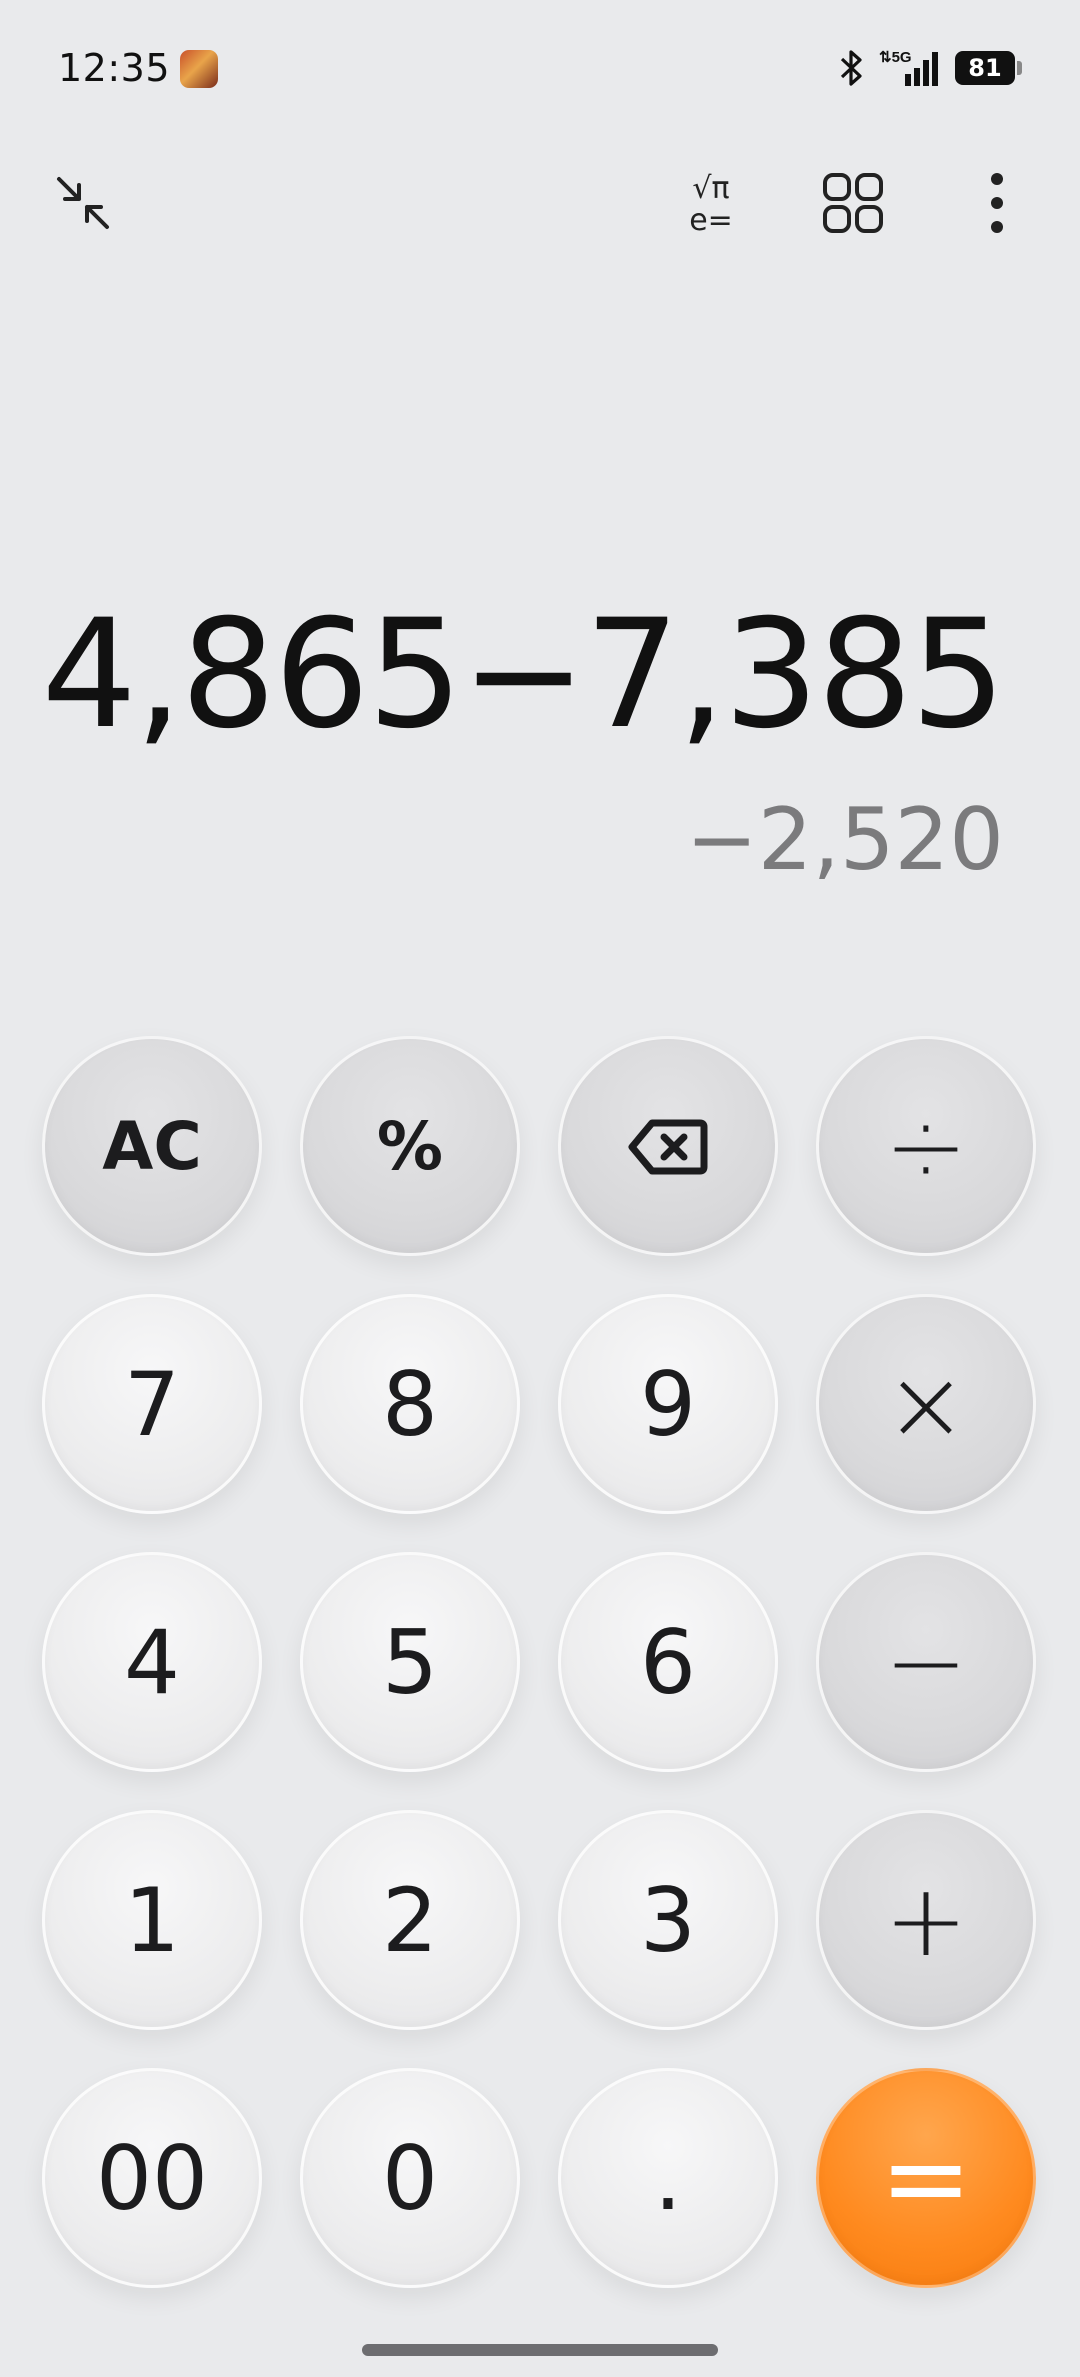  Describe the element at coordinates (668, 2178) in the screenshot. I see `decimal-button: .` at that location.